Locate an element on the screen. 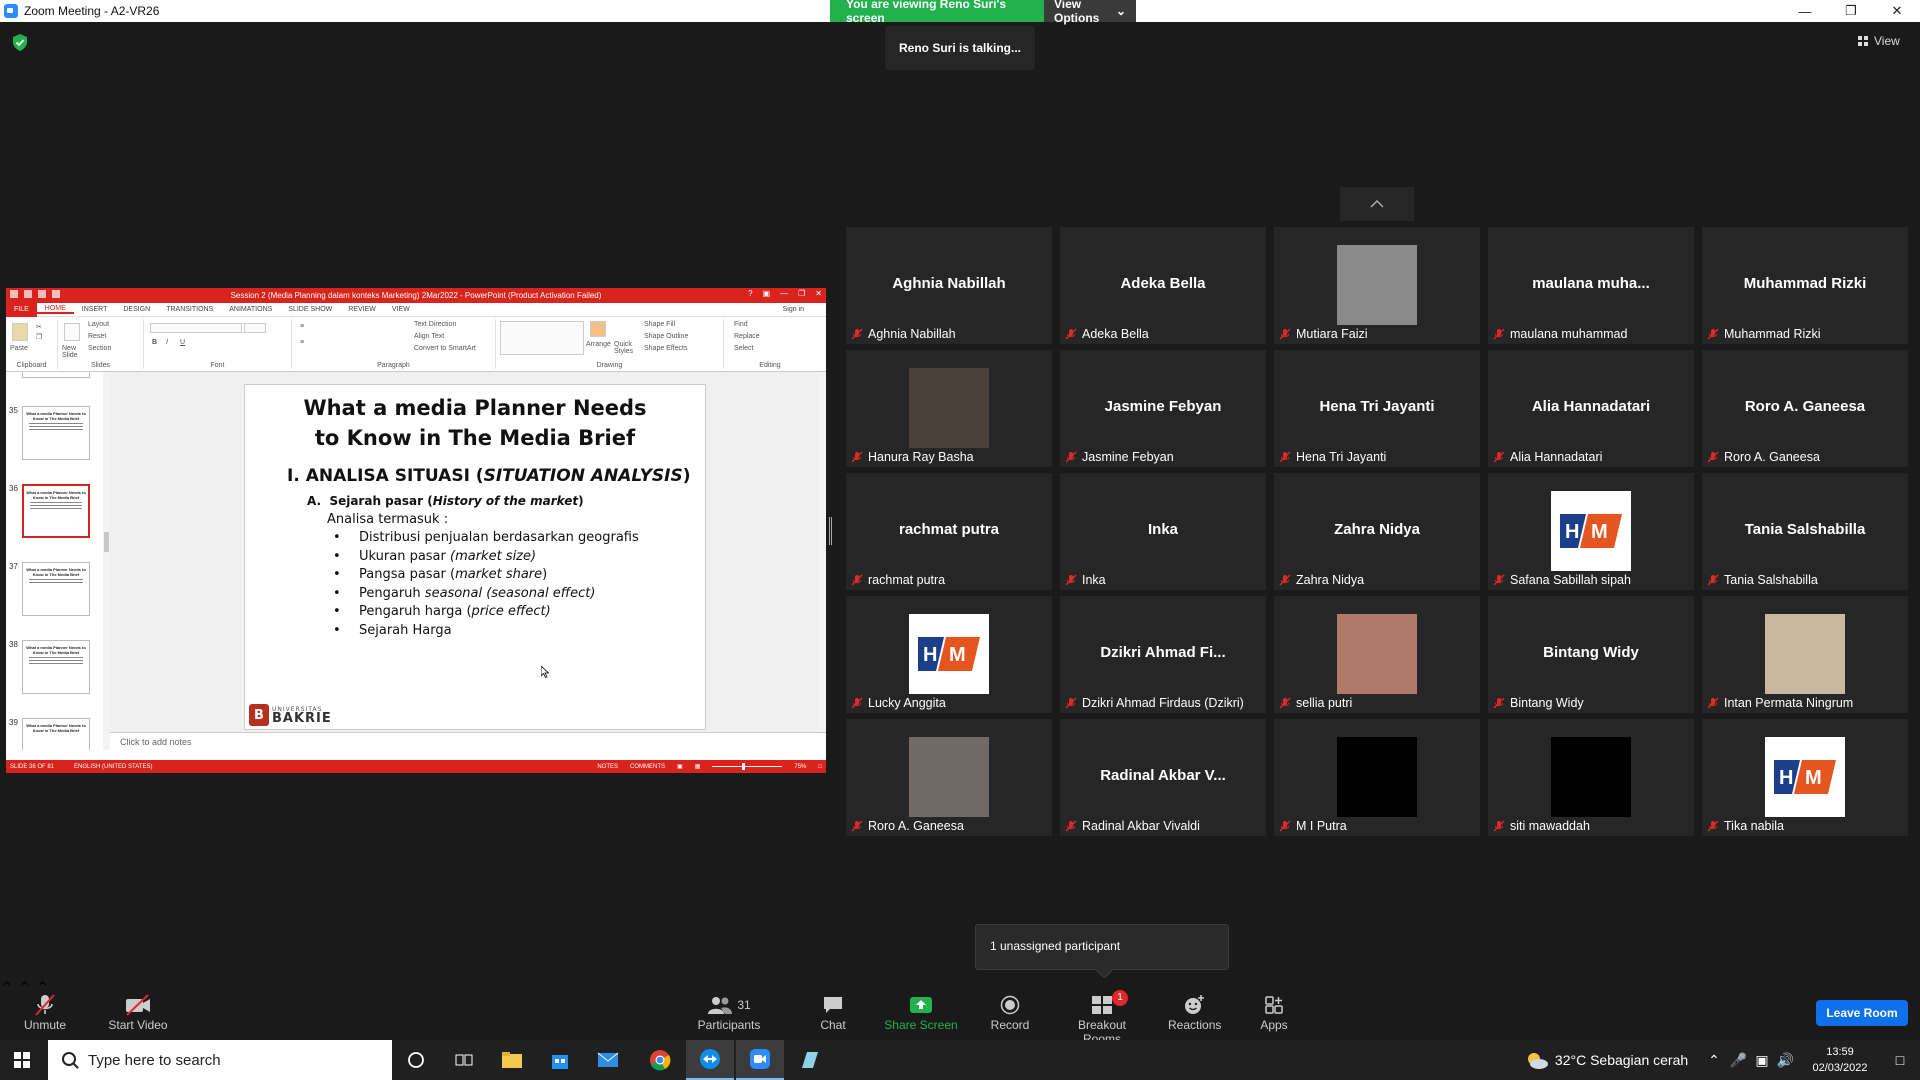  windows-start-icon is located at coordinates (22, 1060).